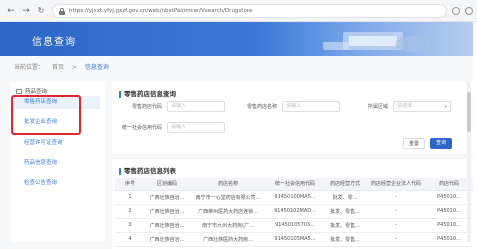 This screenshot has height=249, width=477. I want to click on sidebar-item-inspection: 检查公告查询, so click(40, 182).